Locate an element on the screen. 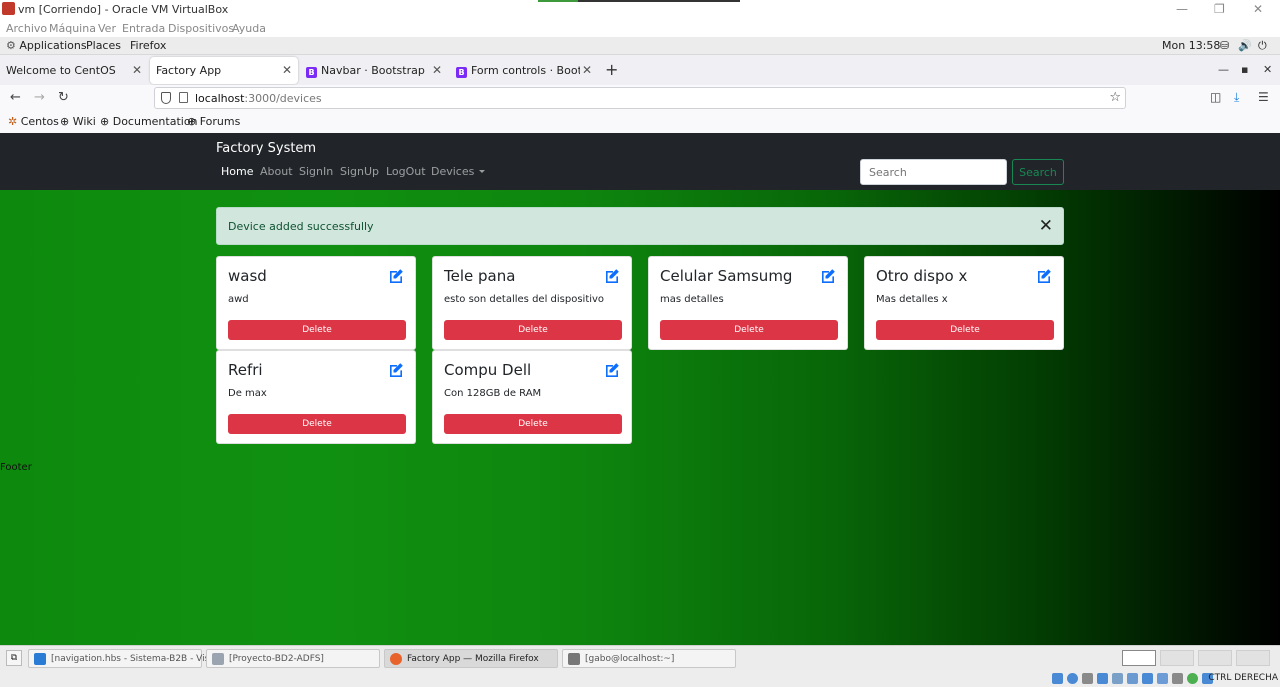 The width and height of the screenshot is (1280, 687). usb-icon is located at coordinates (1117, 678).